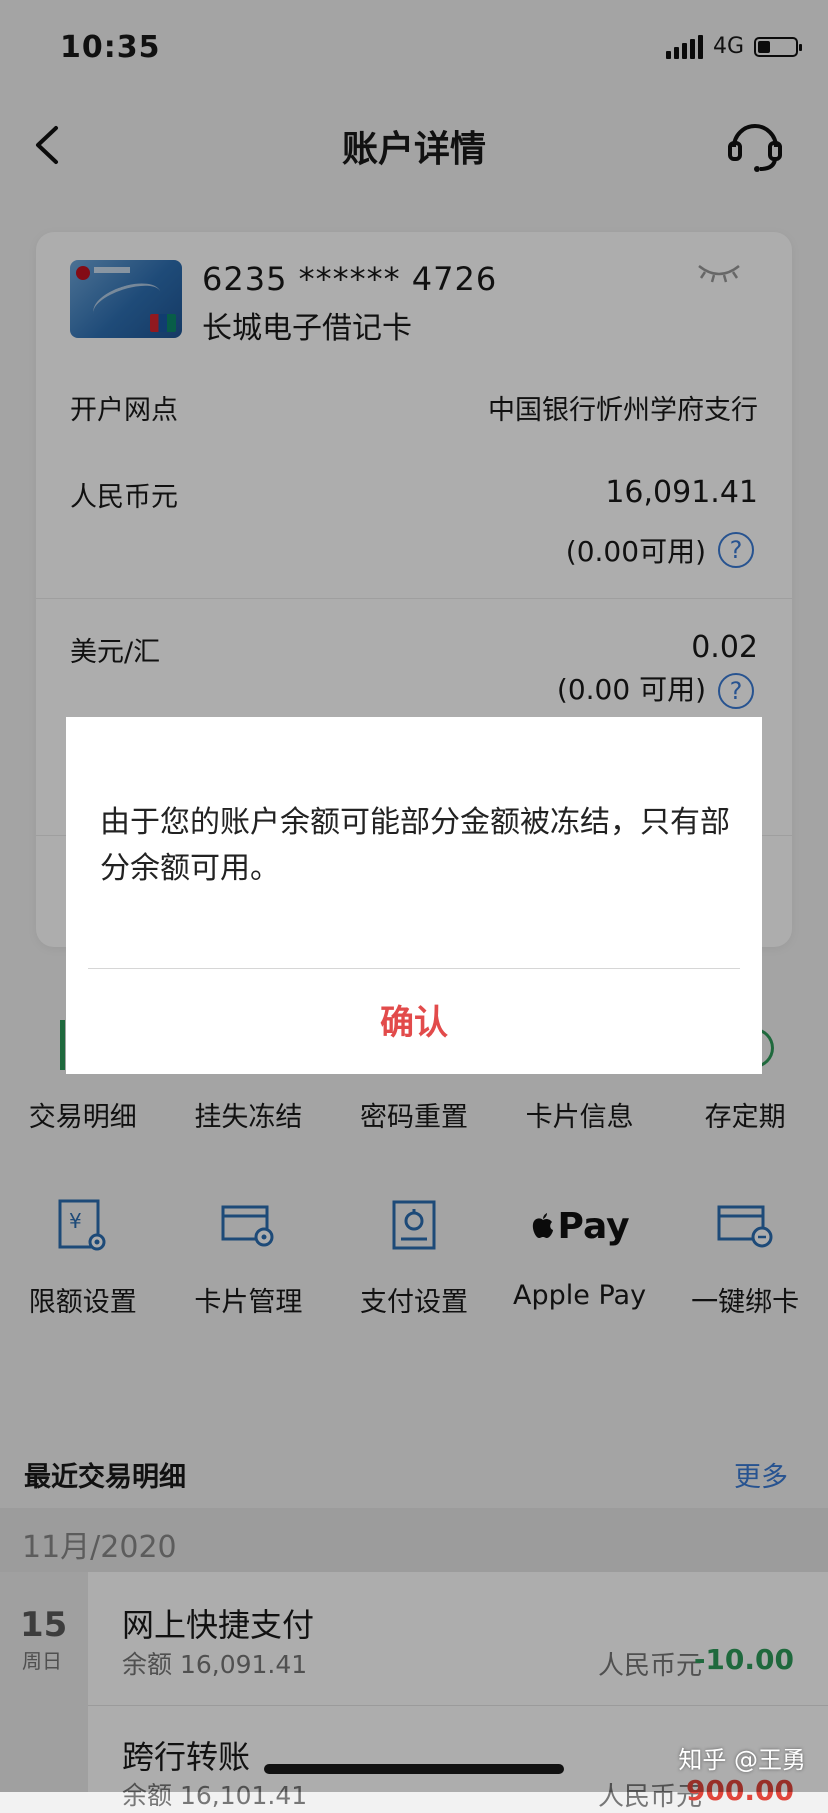 The width and height of the screenshot is (828, 1813). What do you see at coordinates (414, 1769) in the screenshot?
I see `home-indicator` at bounding box center [414, 1769].